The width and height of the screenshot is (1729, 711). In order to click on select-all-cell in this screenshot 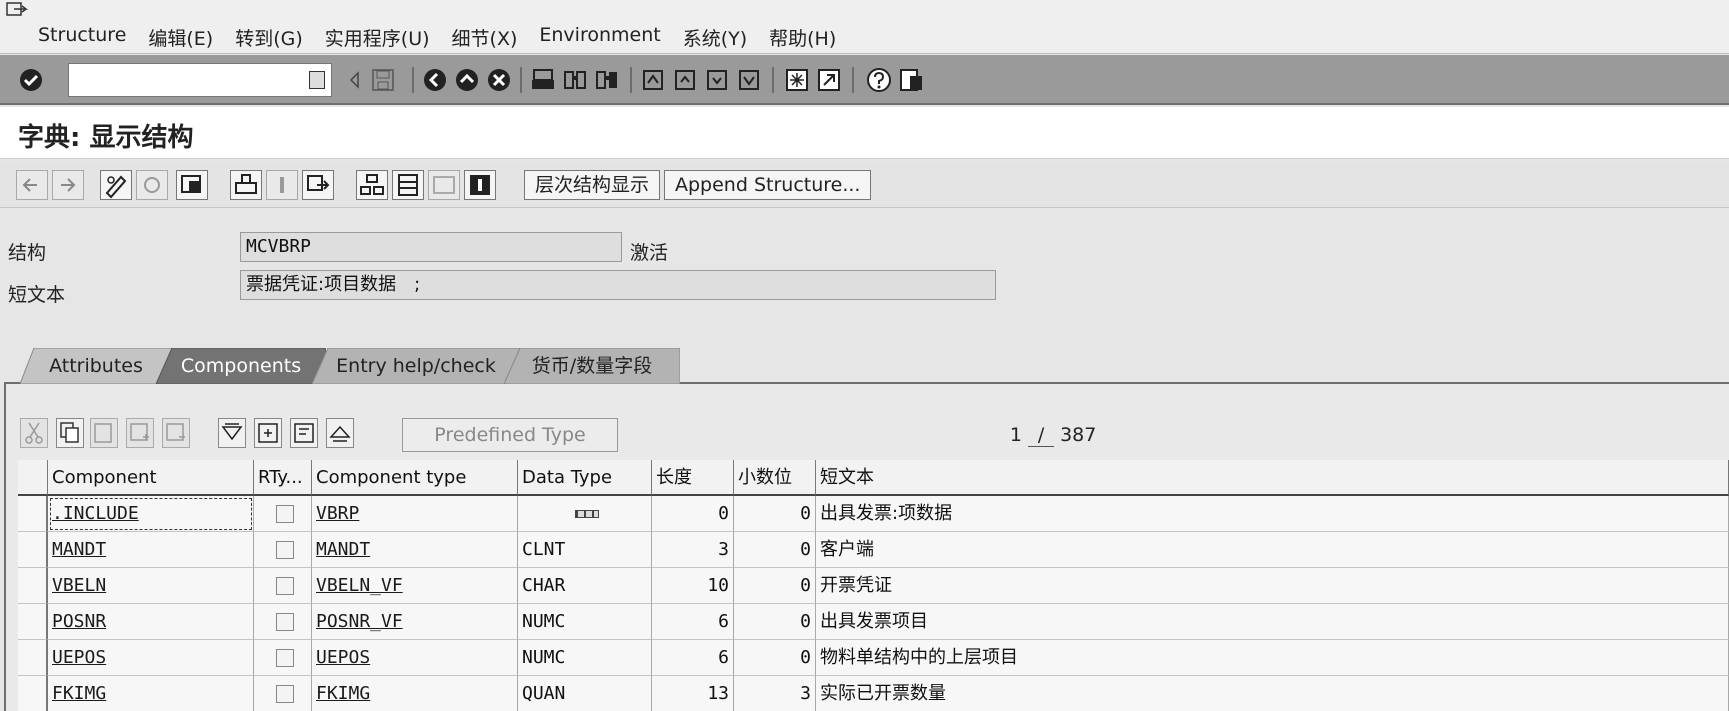, I will do `click(33, 478)`.